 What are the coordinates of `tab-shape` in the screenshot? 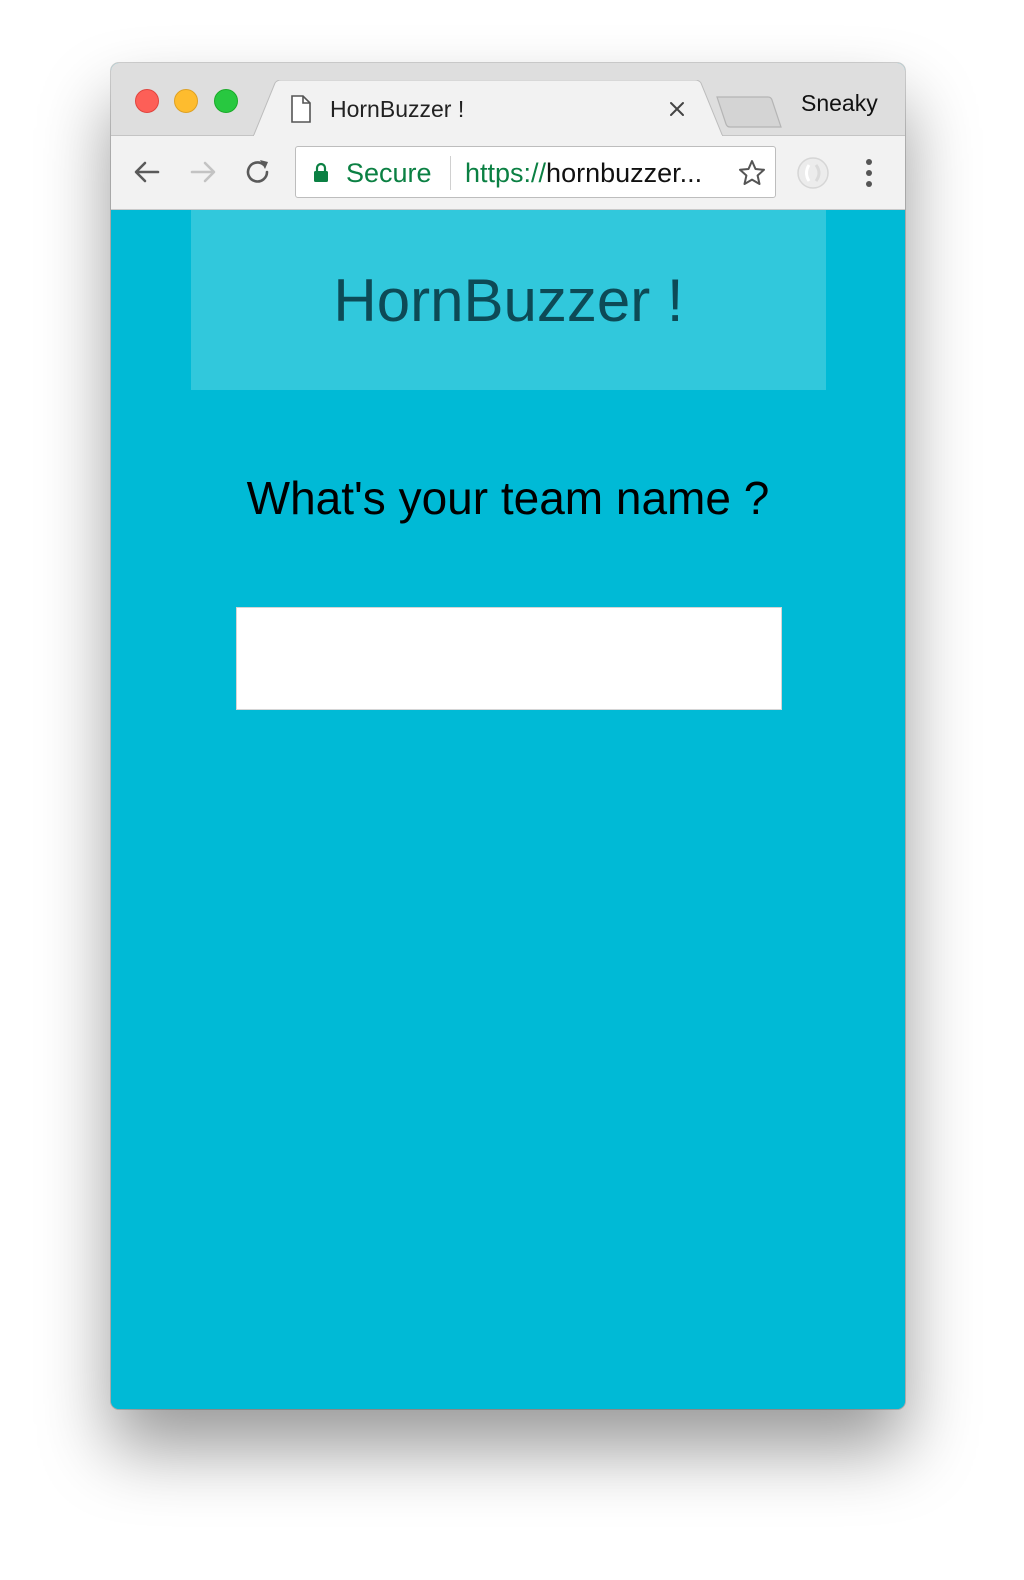 It's located at (488, 108).